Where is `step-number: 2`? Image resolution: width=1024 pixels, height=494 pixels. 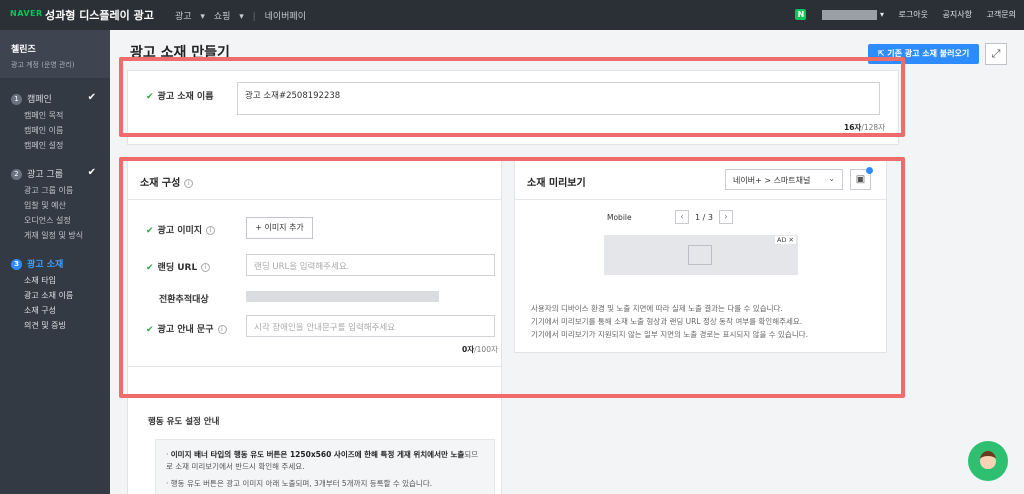
step-number: 2 is located at coordinates (16, 174).